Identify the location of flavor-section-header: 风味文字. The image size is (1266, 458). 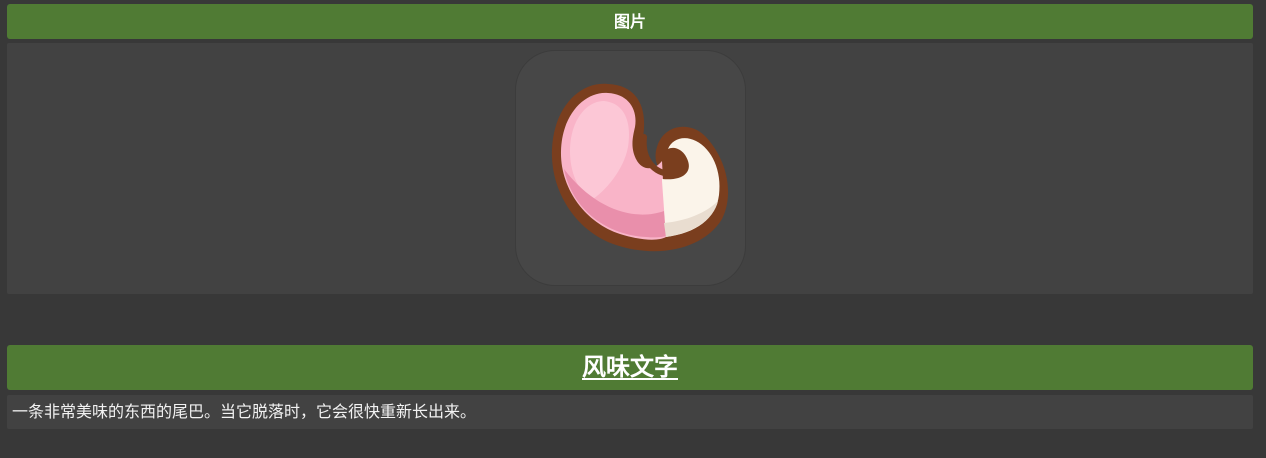
(630, 367).